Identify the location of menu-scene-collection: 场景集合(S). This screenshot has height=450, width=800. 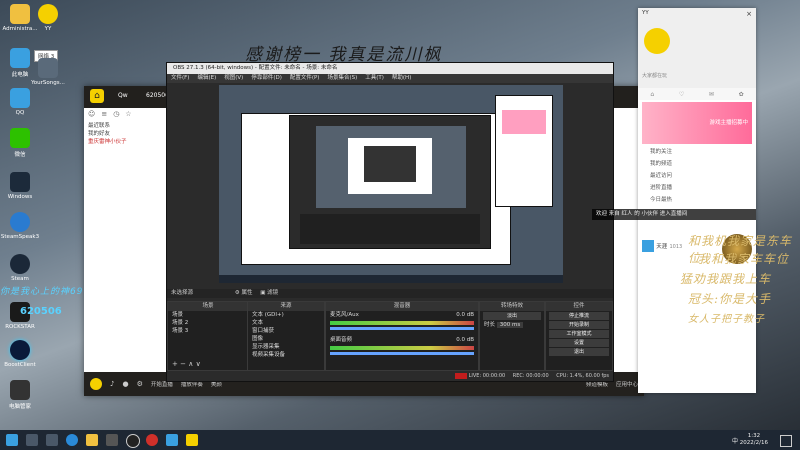
(342, 78).